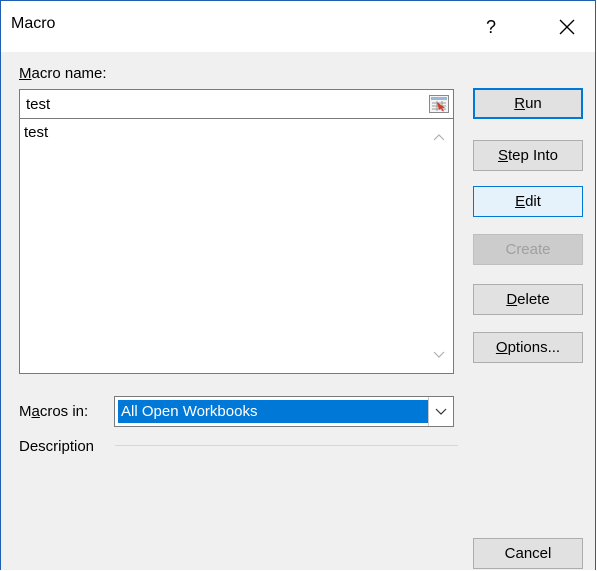 This screenshot has height=571, width=597. Describe the element at coordinates (54, 411) in the screenshot. I see `macros-in-label: Macros in:` at that location.